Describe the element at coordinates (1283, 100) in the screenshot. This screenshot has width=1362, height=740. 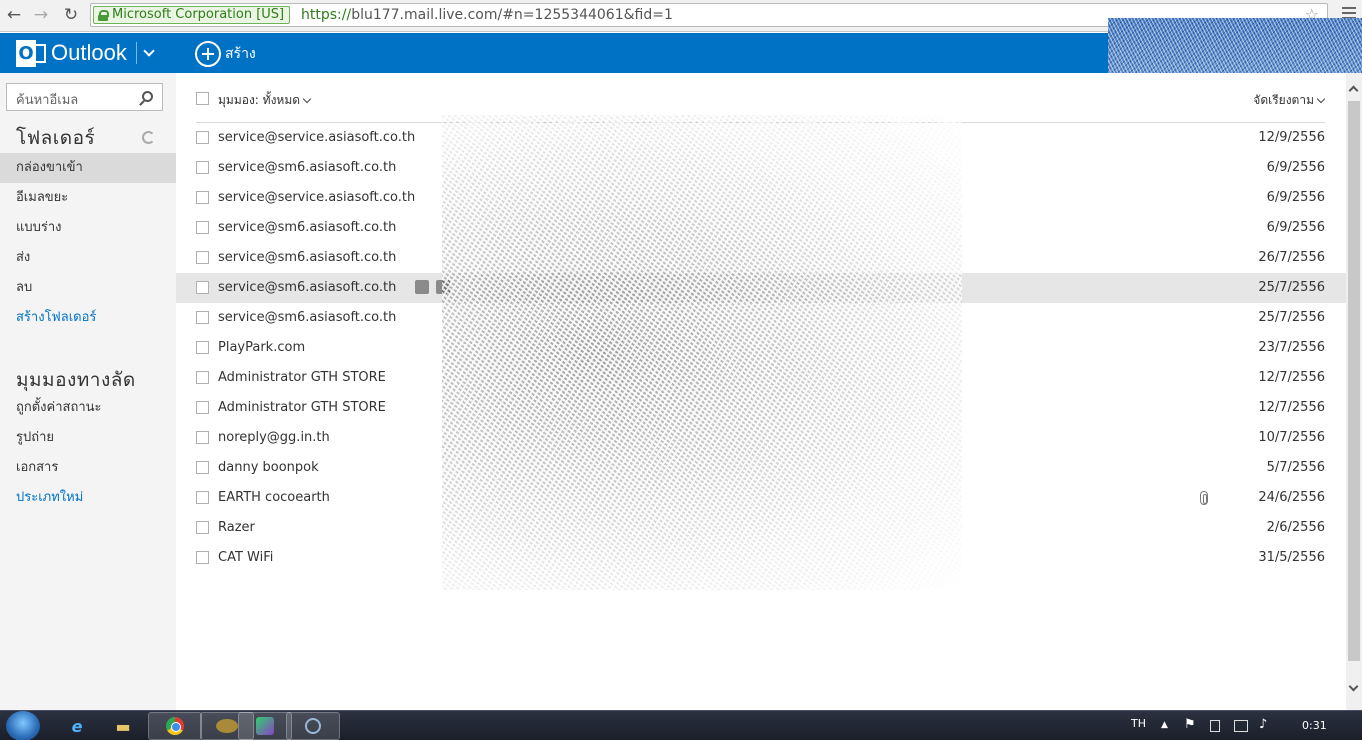
I see `sort-label: จัดเรียงตาม` at that location.